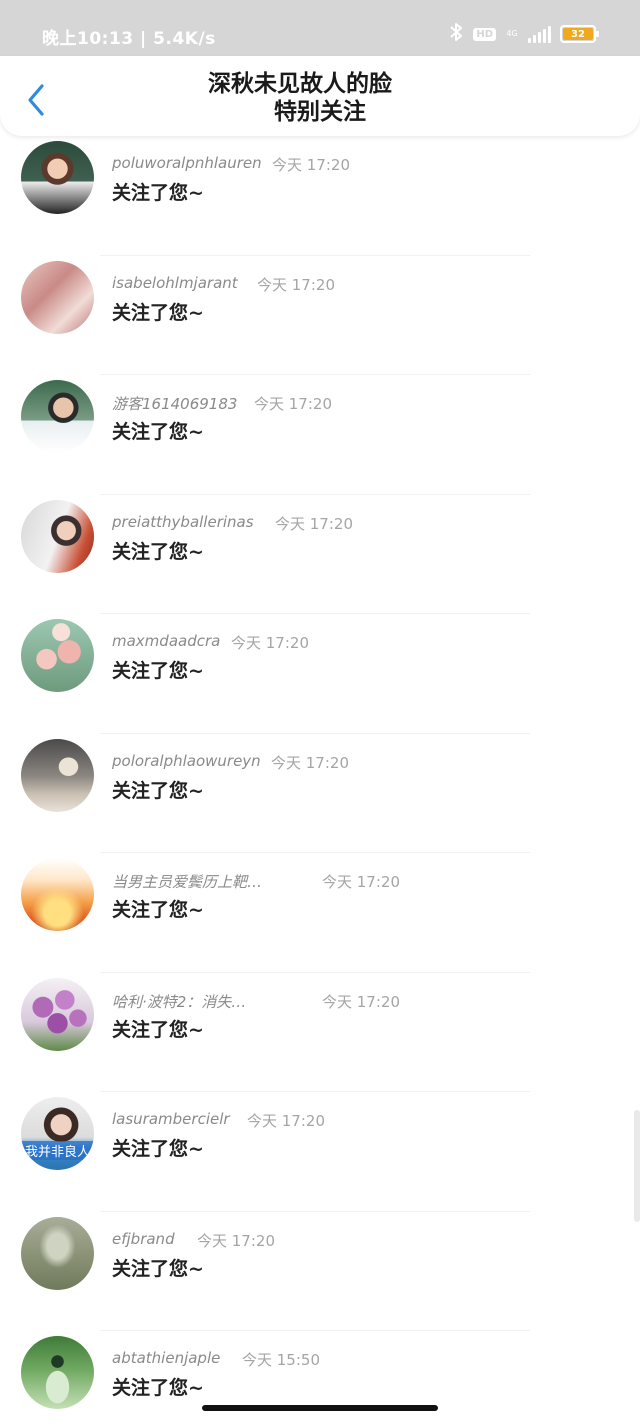 The width and height of the screenshot is (640, 1422). I want to click on username: preiatthyballerinas, so click(183, 522).